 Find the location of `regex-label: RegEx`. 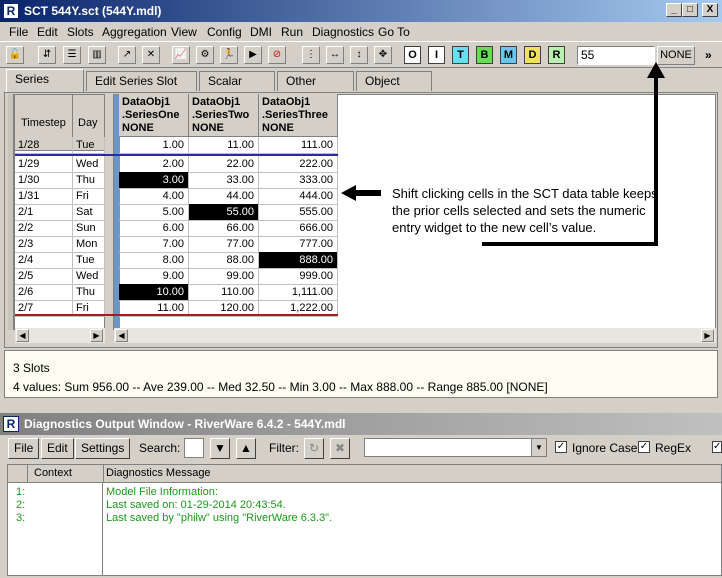

regex-label: RegEx is located at coordinates (673, 448).